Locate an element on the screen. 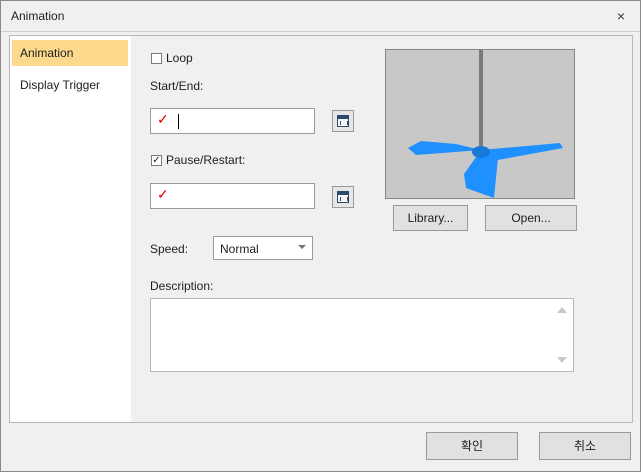 The image size is (641, 472). text-caret is located at coordinates (178, 121).